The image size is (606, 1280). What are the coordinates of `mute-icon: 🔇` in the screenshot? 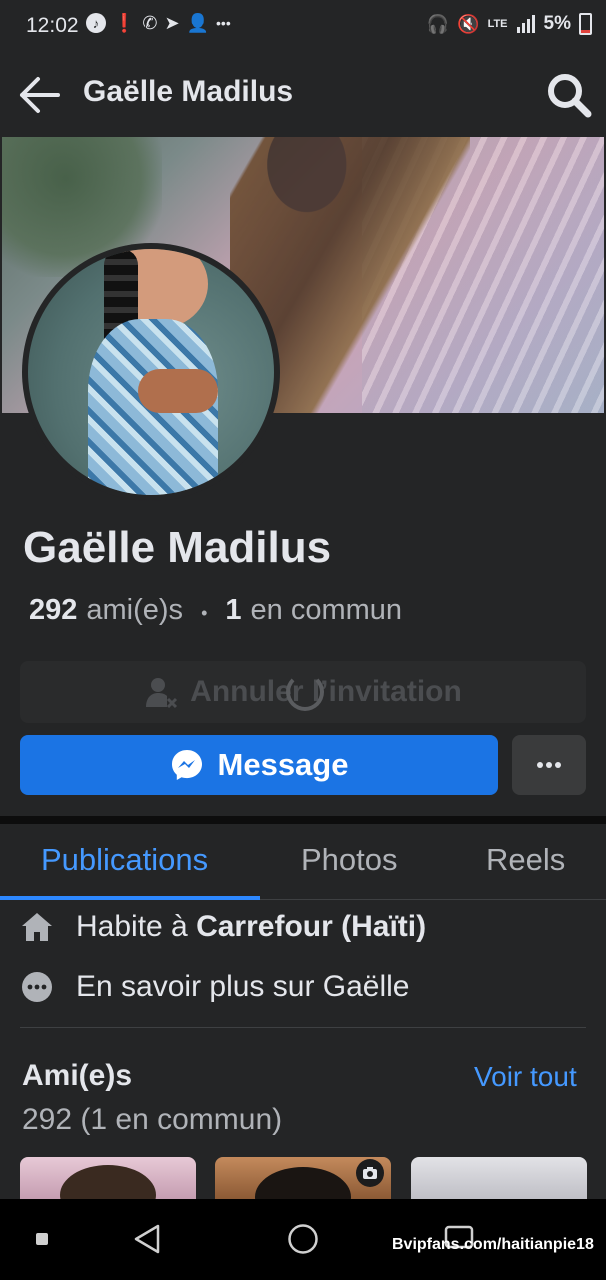 It's located at (468, 24).